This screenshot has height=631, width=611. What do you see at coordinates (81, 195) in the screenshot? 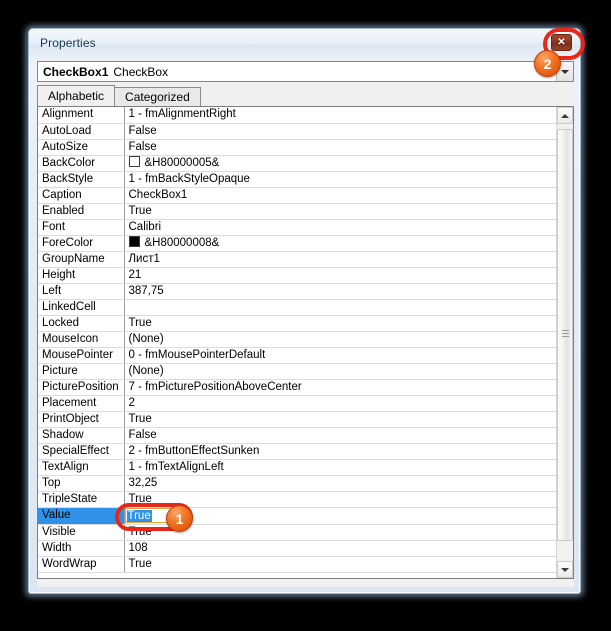
I see `property-name-cell: Caption` at bounding box center [81, 195].